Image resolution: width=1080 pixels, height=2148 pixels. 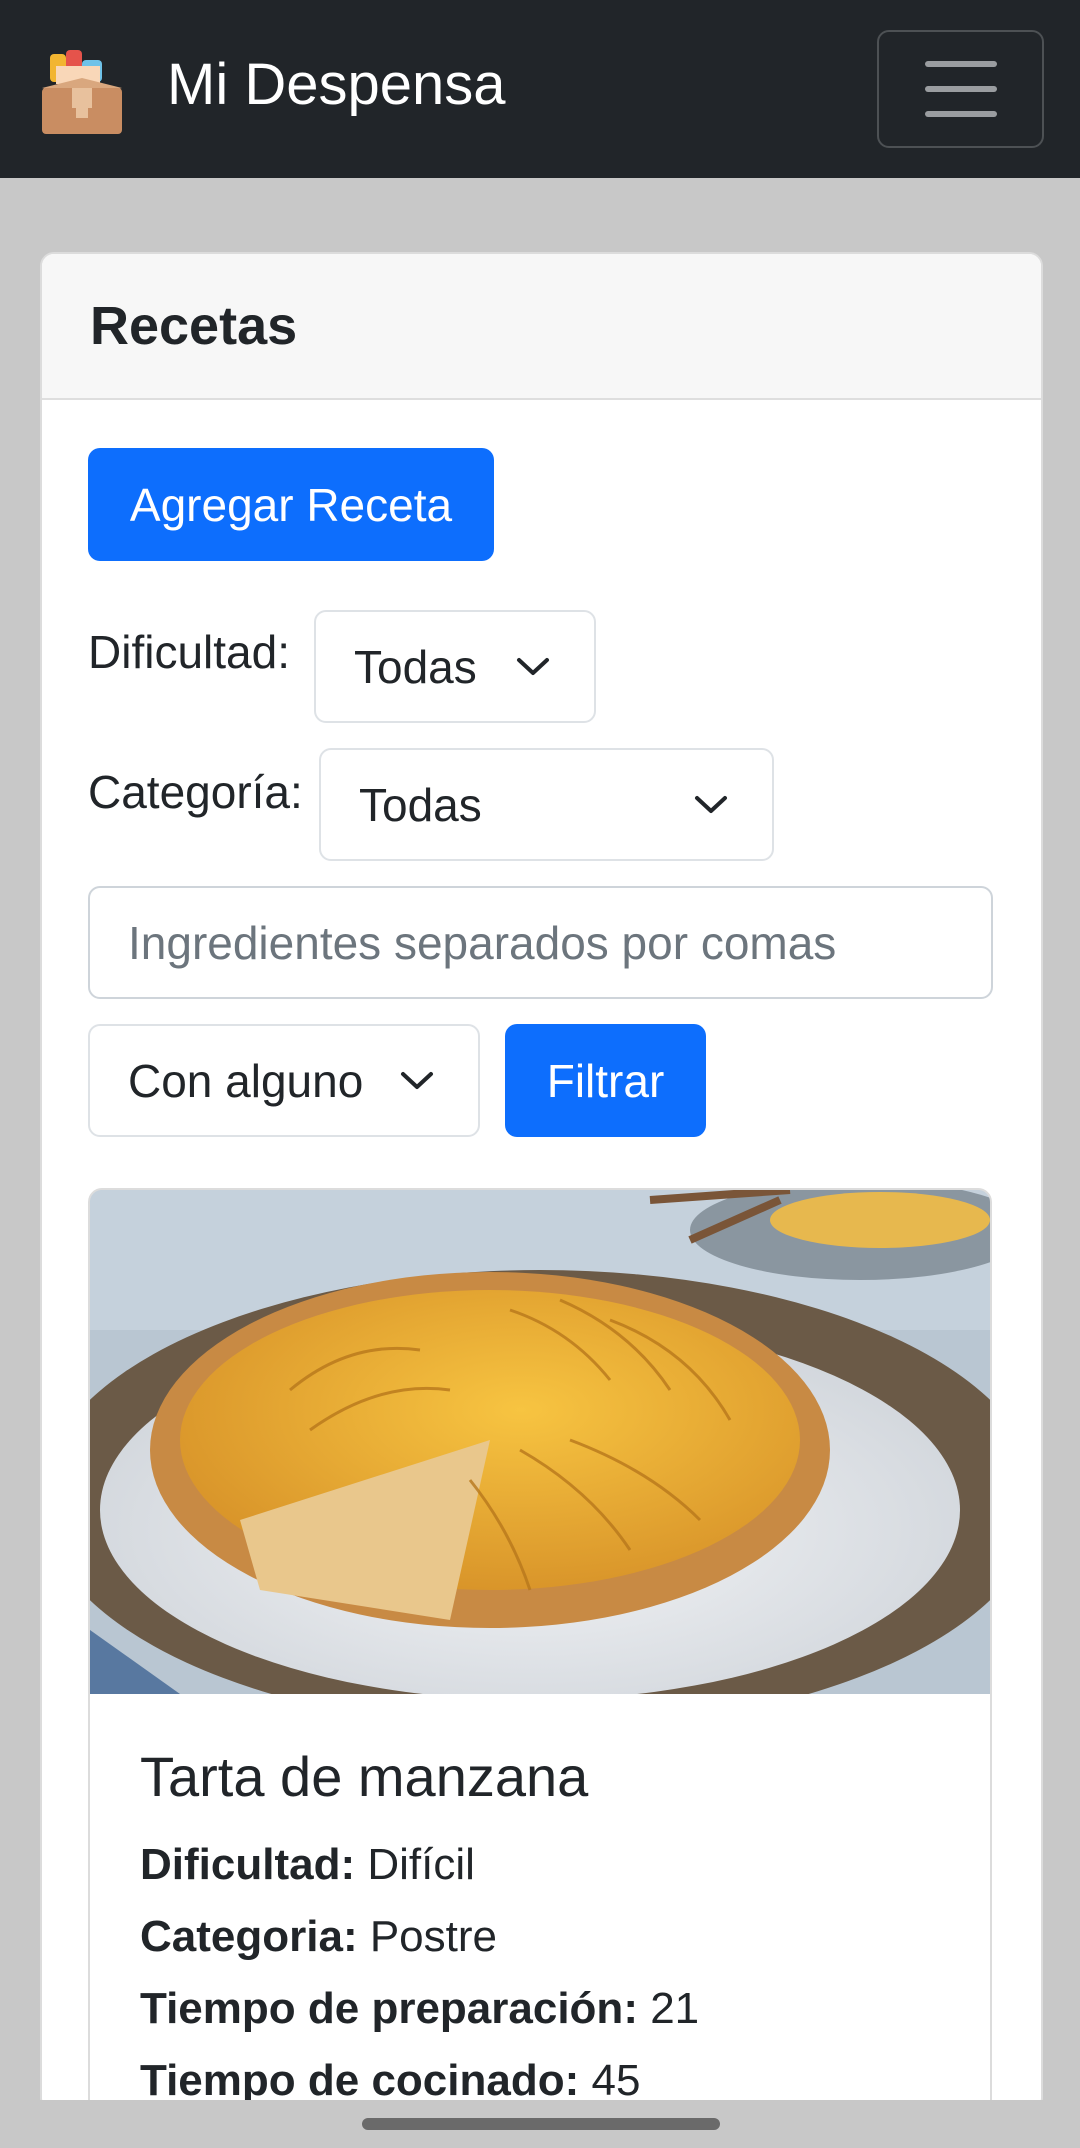 I want to click on page-title: Recetas, so click(x=194, y=326).